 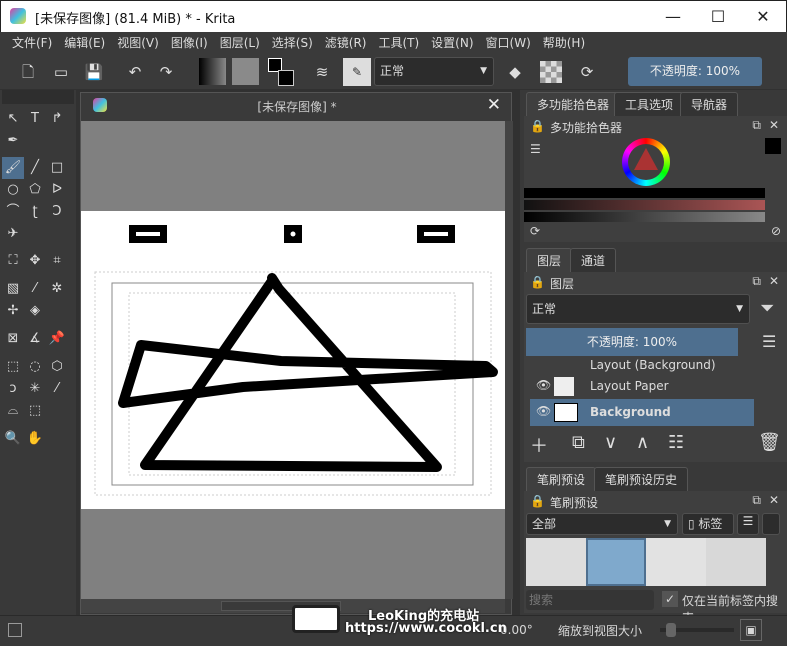 What do you see at coordinates (138, 43) in the screenshot?
I see `menu-view: 视图(V)` at bounding box center [138, 43].